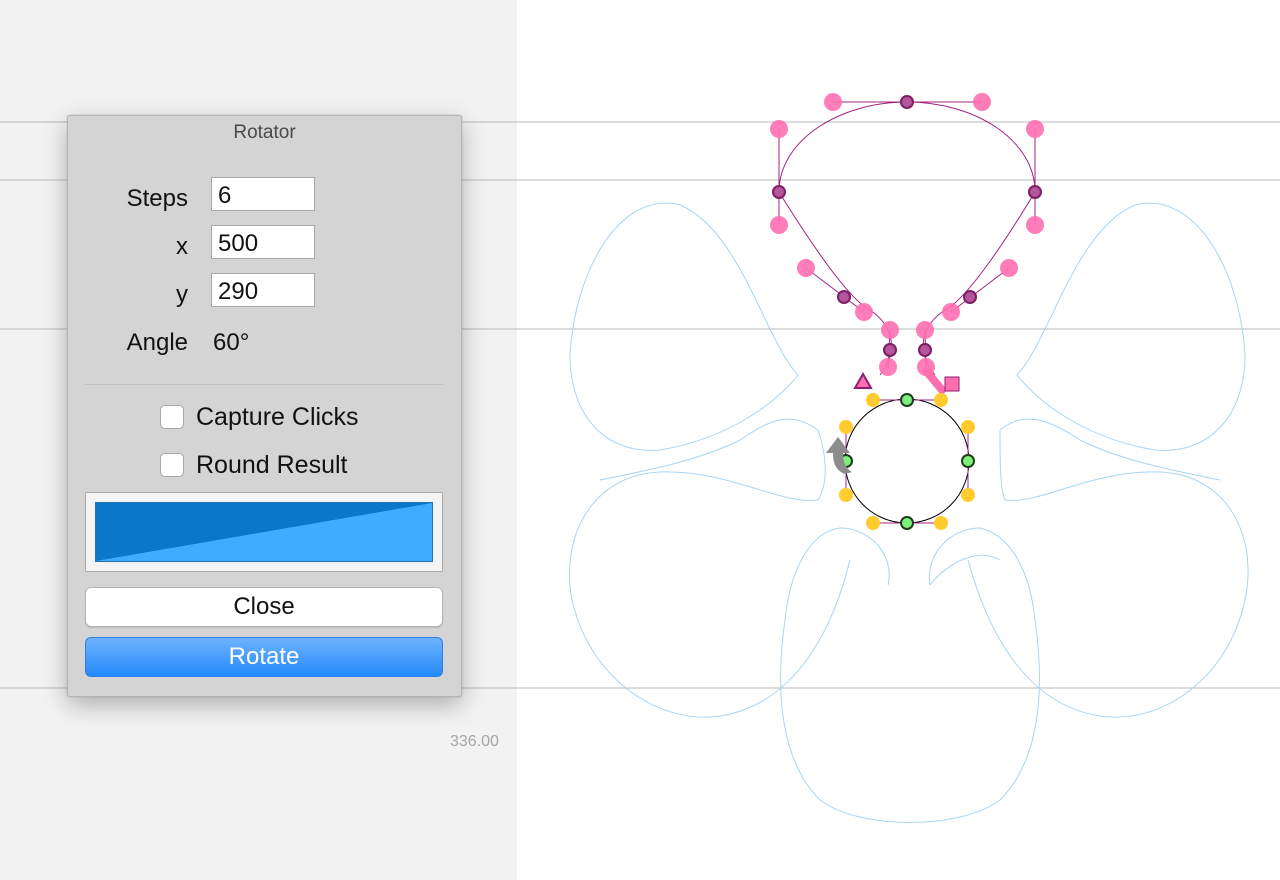  I want to click on ghost-petal-left-arm, so click(709, 449).